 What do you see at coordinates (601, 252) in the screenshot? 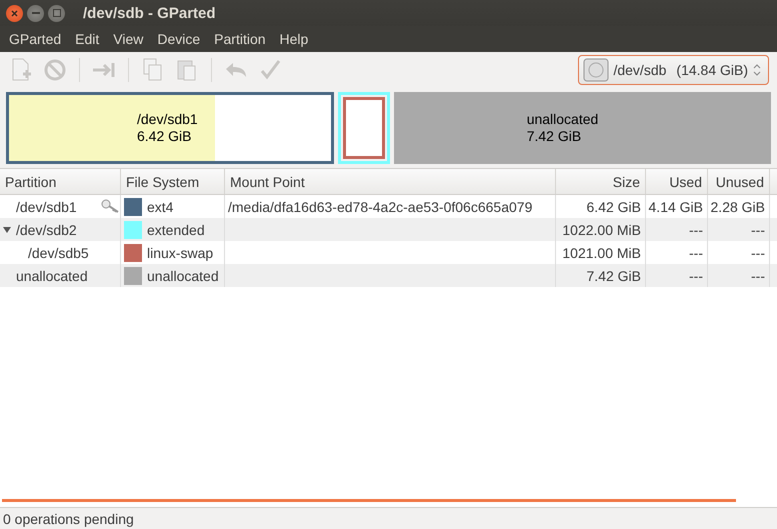
I see `size-value: 1021.00 MiB` at bounding box center [601, 252].